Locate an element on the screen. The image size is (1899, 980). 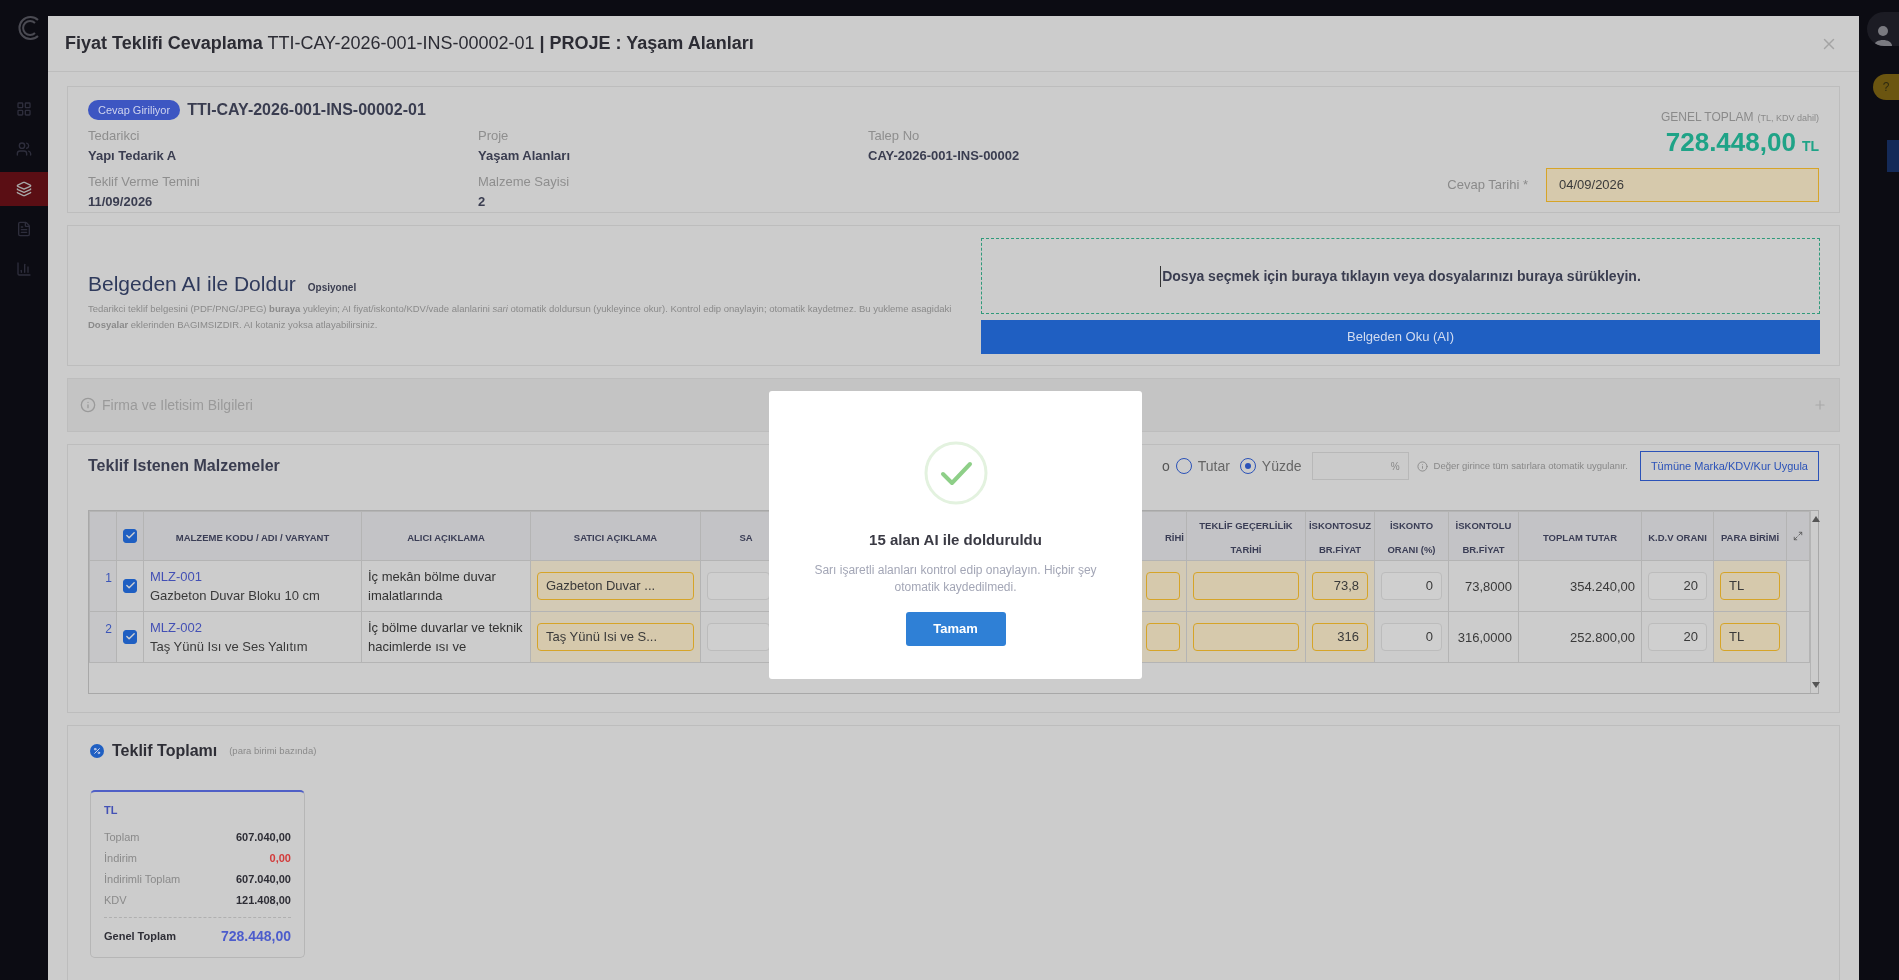
row-number: 1 is located at coordinates (108, 578).